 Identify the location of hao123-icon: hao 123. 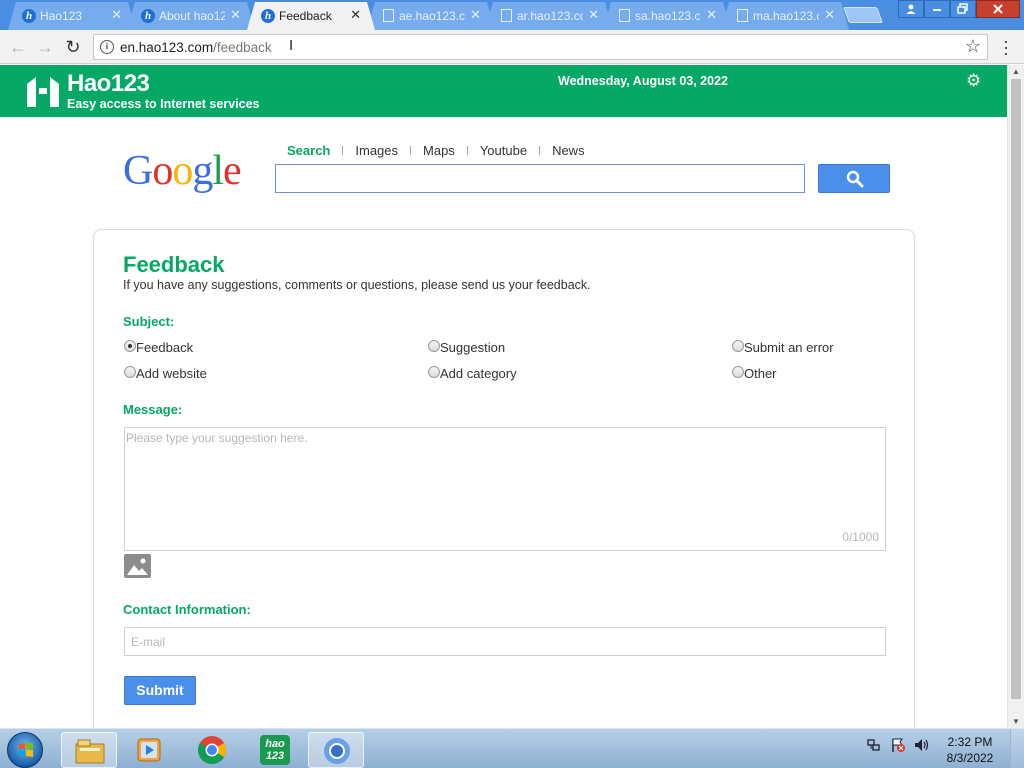
(274, 750).